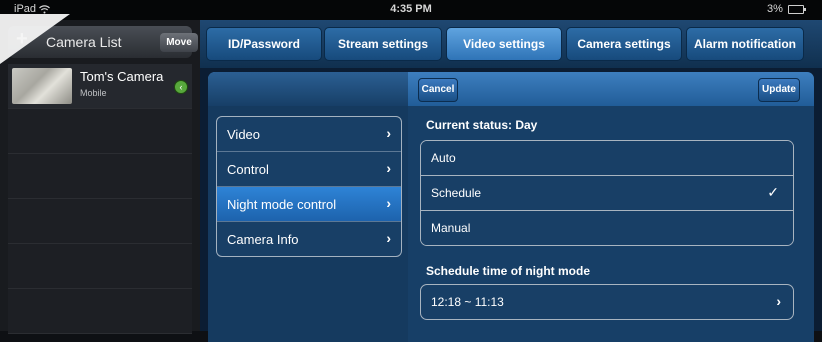 The height and width of the screenshot is (342, 822). Describe the element at coordinates (93, 93) in the screenshot. I see `camera-subtitle: Mobile` at that location.